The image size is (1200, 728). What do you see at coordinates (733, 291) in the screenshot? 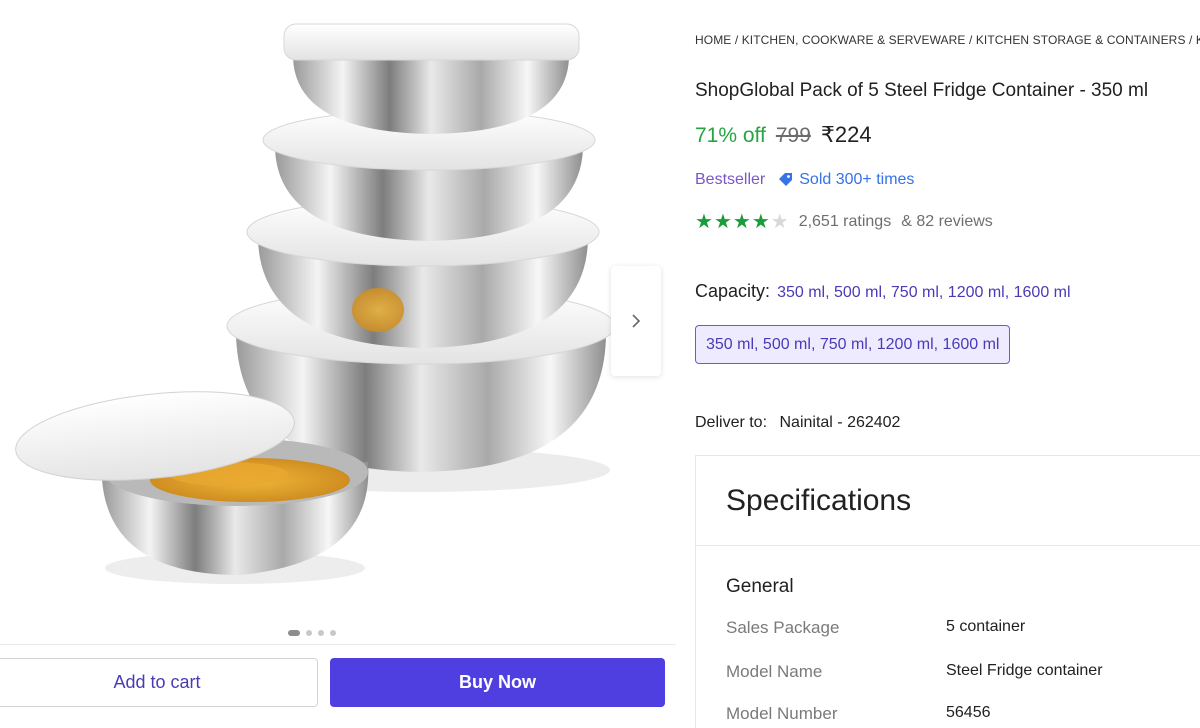
I see `capacity-label: Capacity:` at bounding box center [733, 291].